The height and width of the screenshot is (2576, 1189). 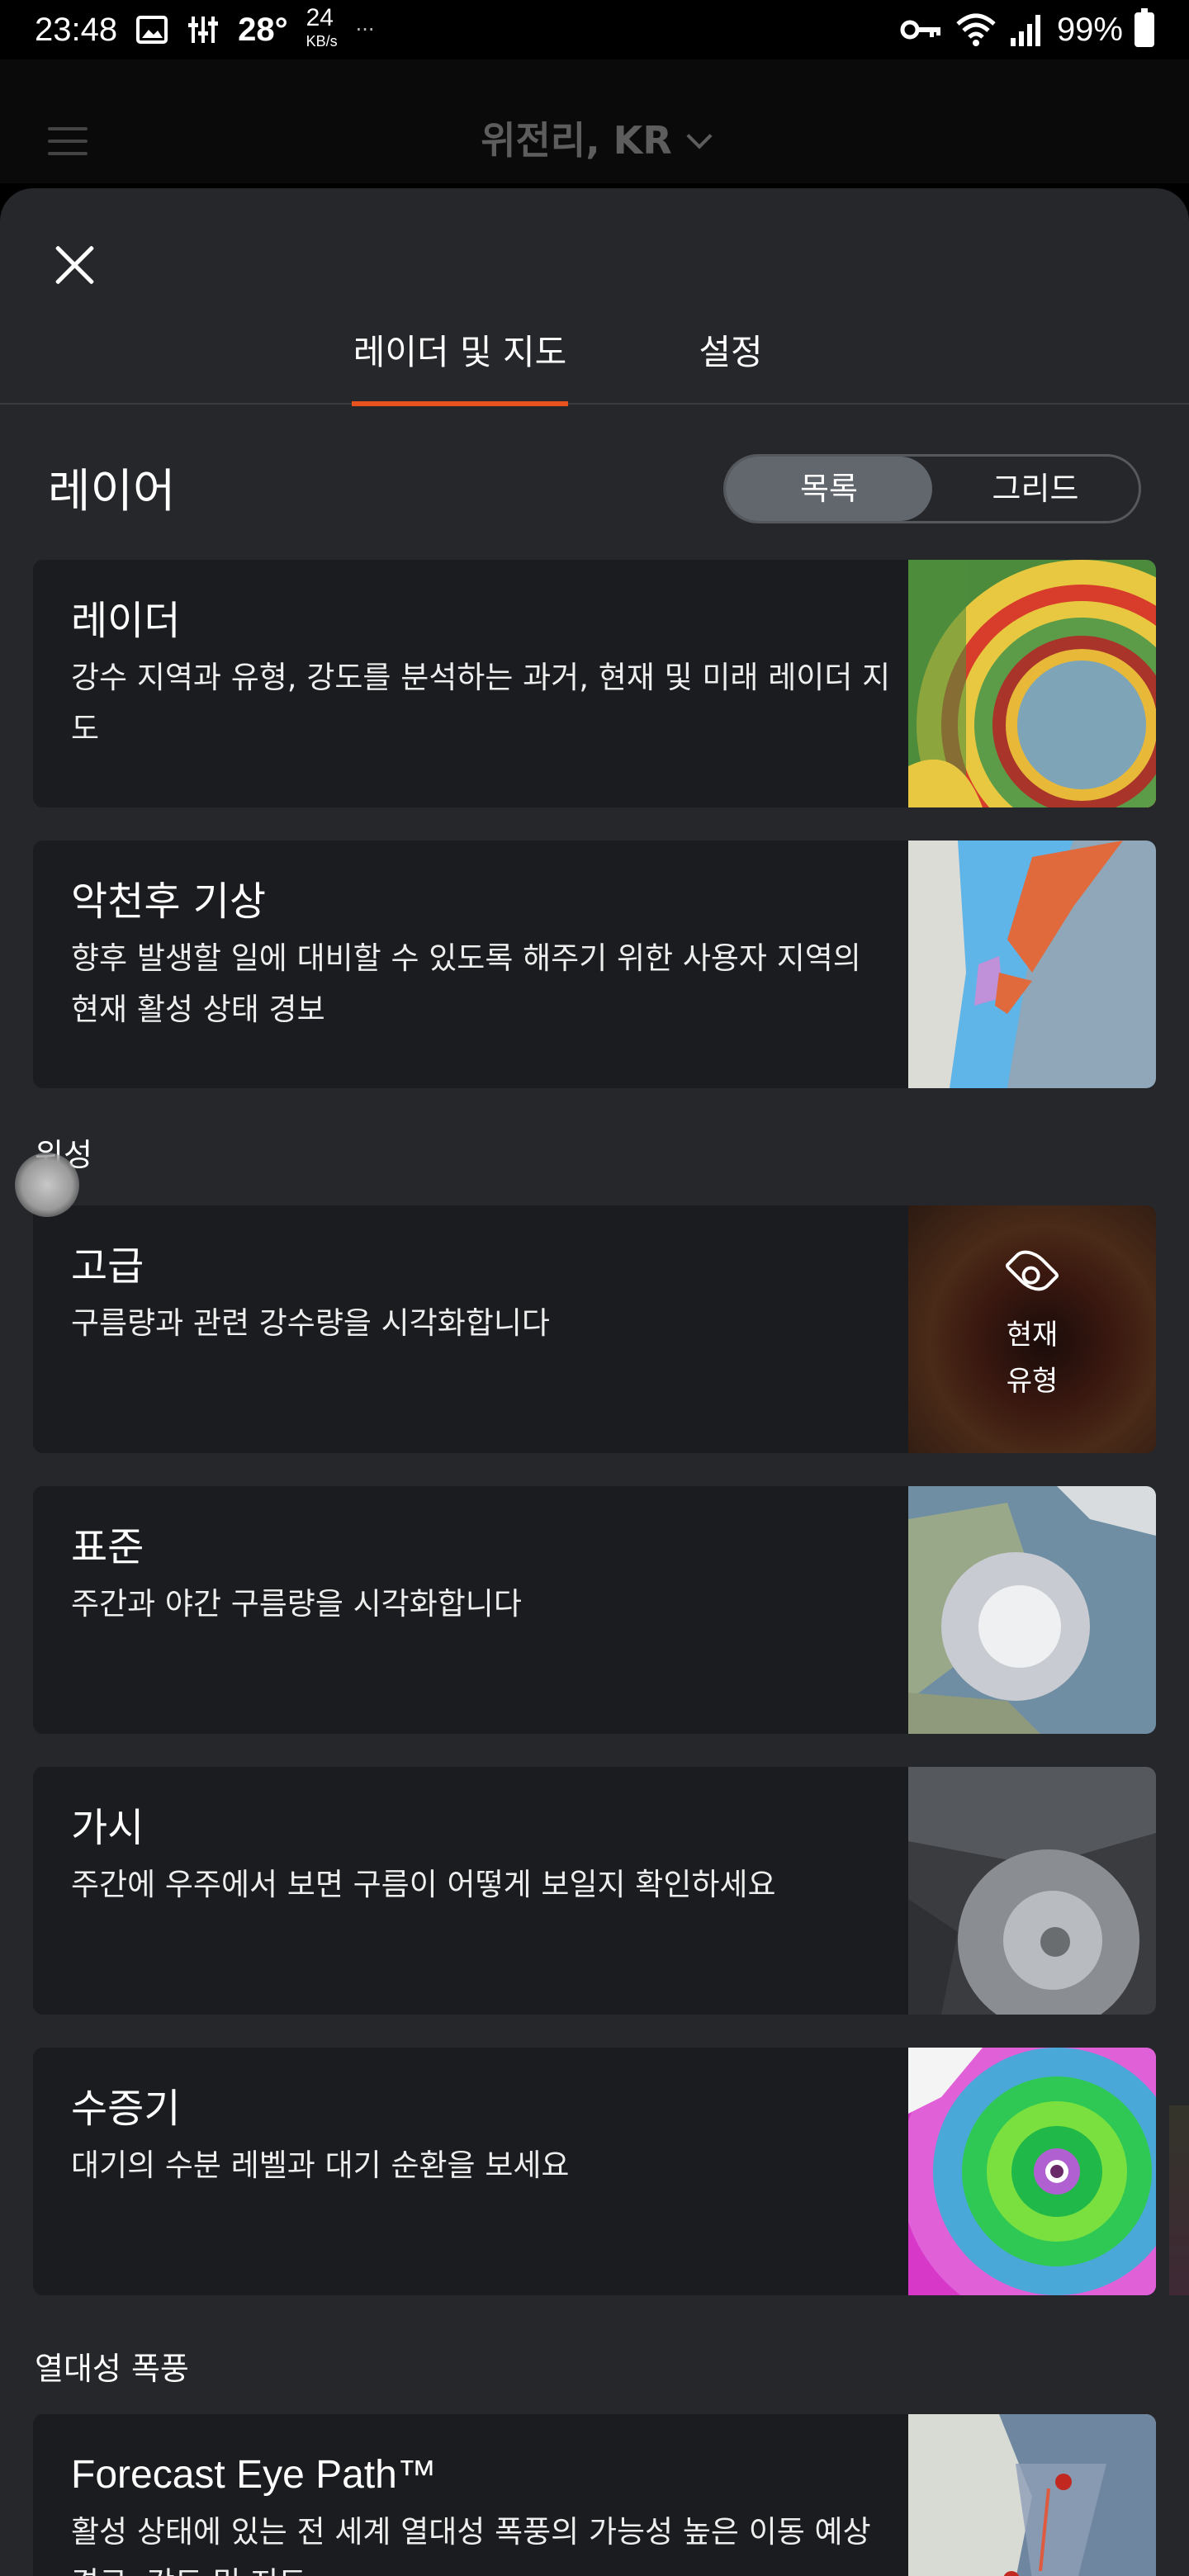 I want to click on signal-icon, so click(x=1025, y=30).